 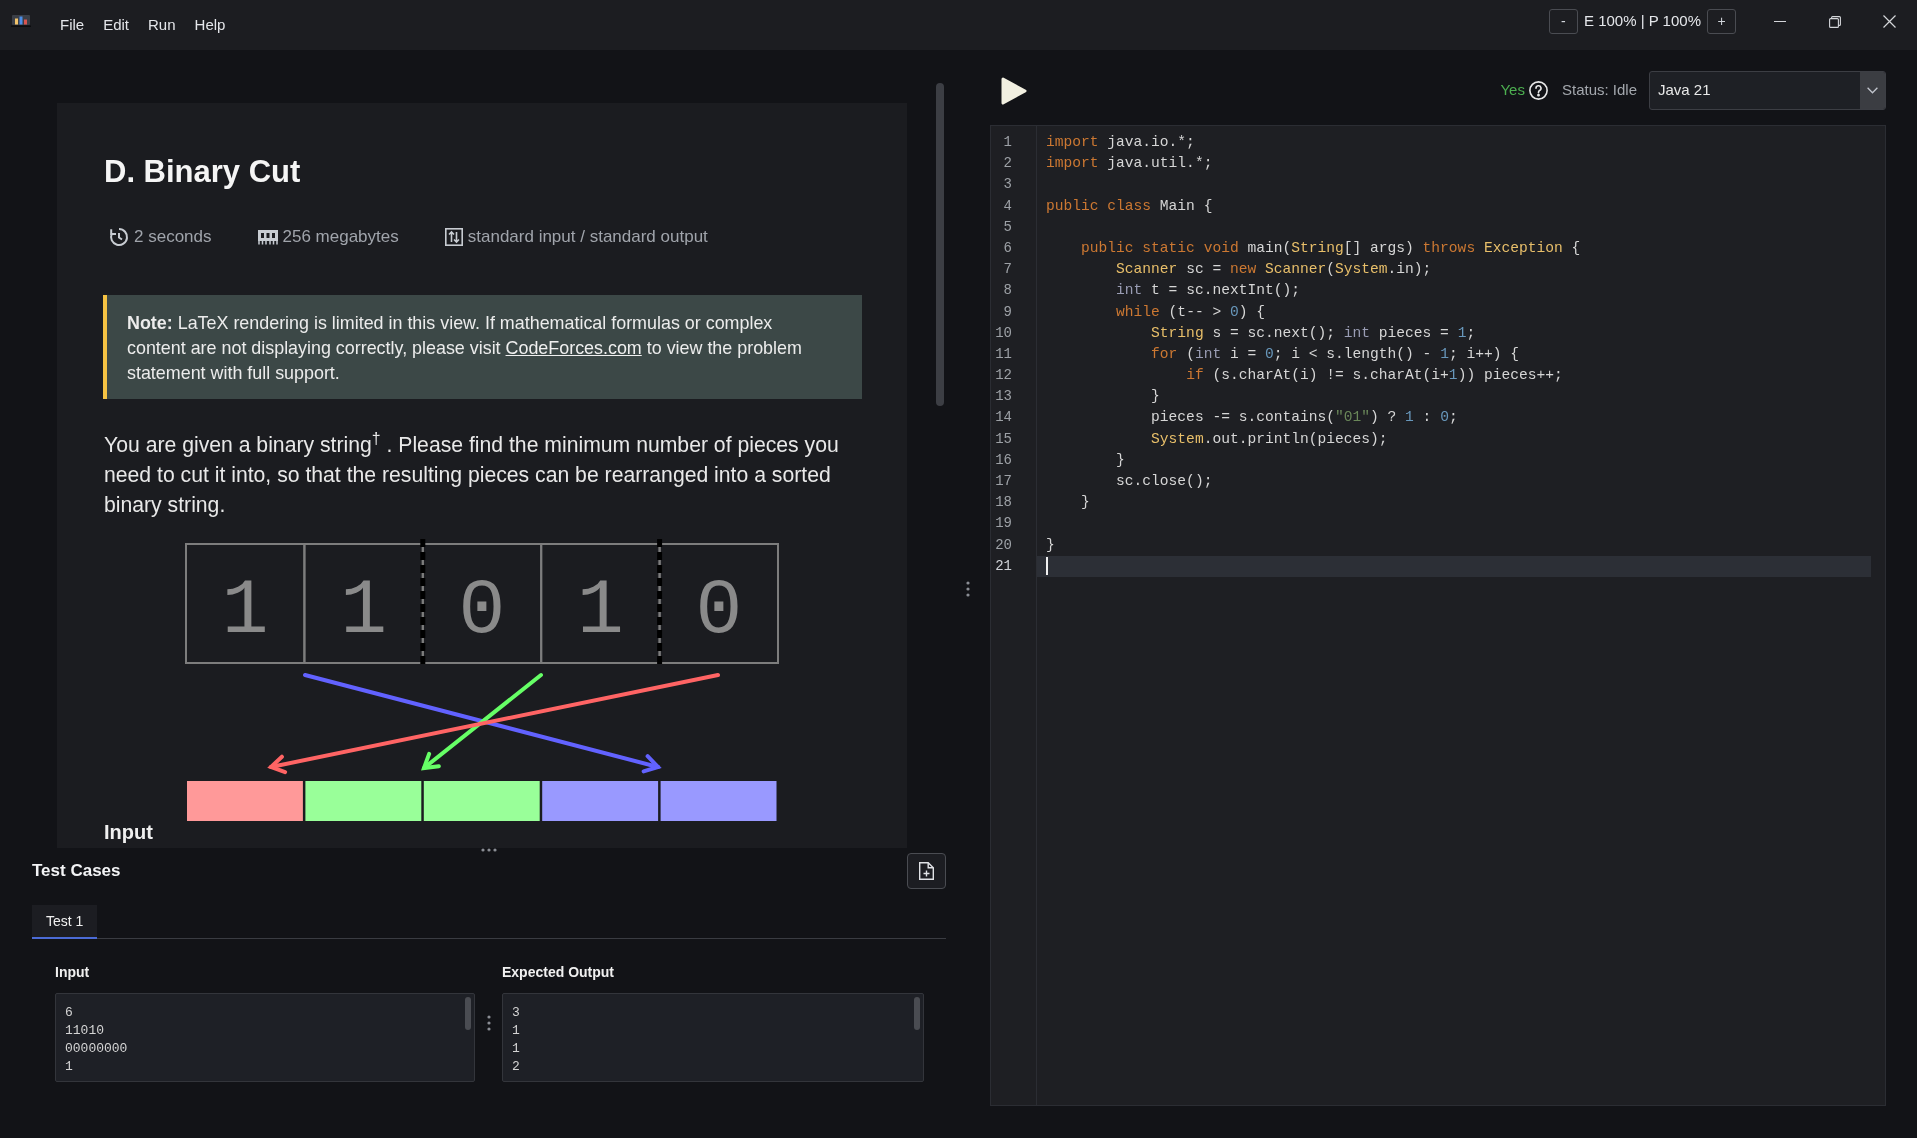 What do you see at coordinates (587, 237) in the screenshot?
I see `limit-text: standard input / standard output` at bounding box center [587, 237].